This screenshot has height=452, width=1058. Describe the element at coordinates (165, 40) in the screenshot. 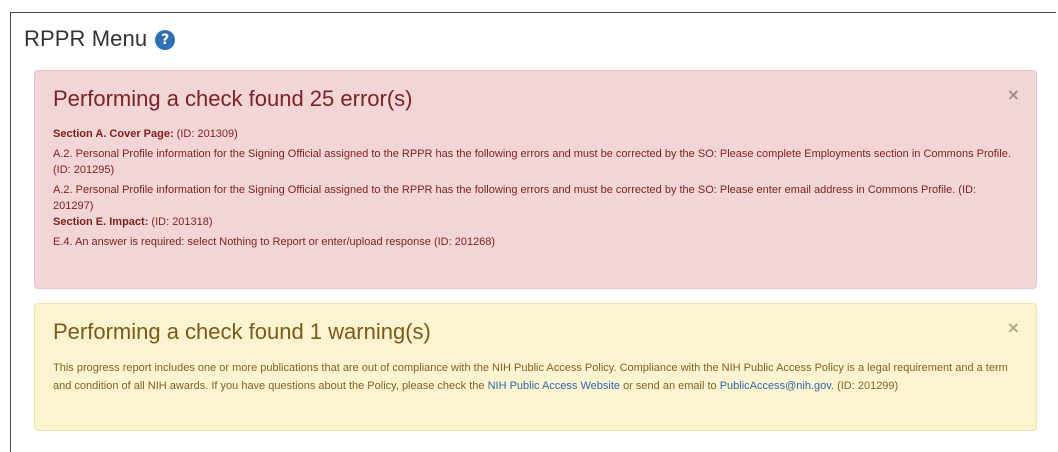

I see `help-icon: ?` at that location.